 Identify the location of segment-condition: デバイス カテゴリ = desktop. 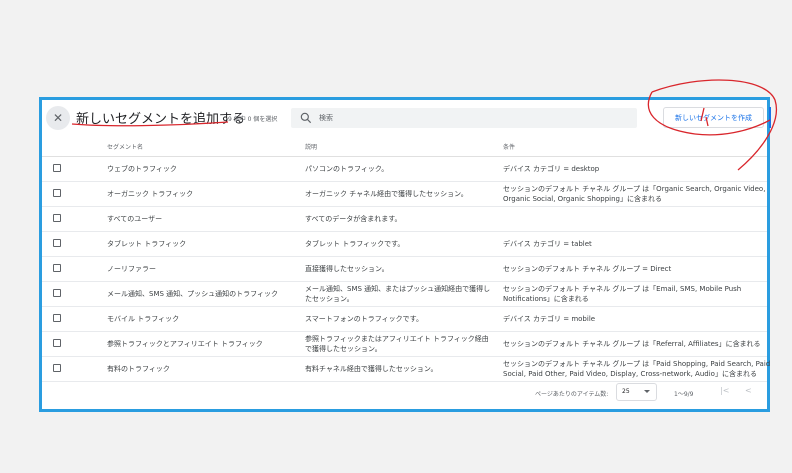
(551, 169).